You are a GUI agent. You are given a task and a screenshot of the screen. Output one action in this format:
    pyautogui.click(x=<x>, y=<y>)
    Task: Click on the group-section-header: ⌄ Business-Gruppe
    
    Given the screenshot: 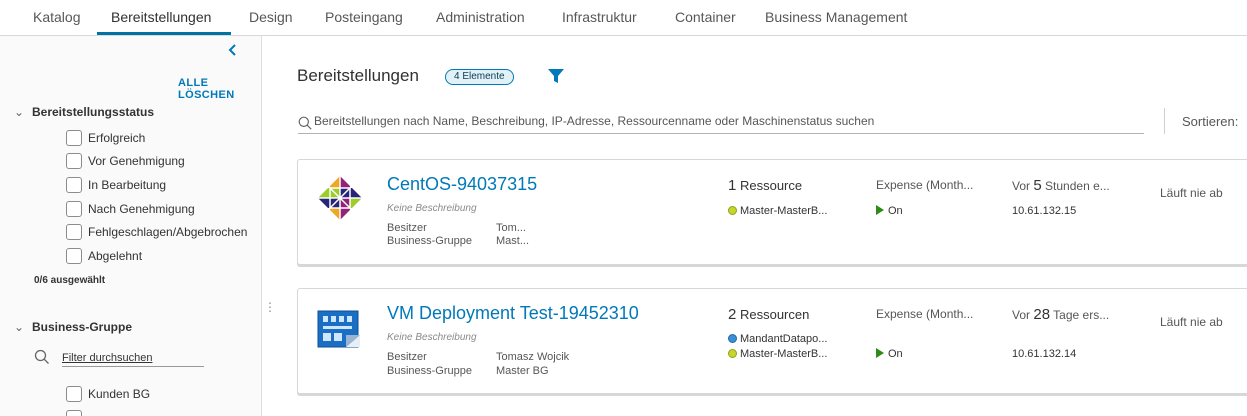 What is the action you would take?
    pyautogui.click(x=73, y=327)
    